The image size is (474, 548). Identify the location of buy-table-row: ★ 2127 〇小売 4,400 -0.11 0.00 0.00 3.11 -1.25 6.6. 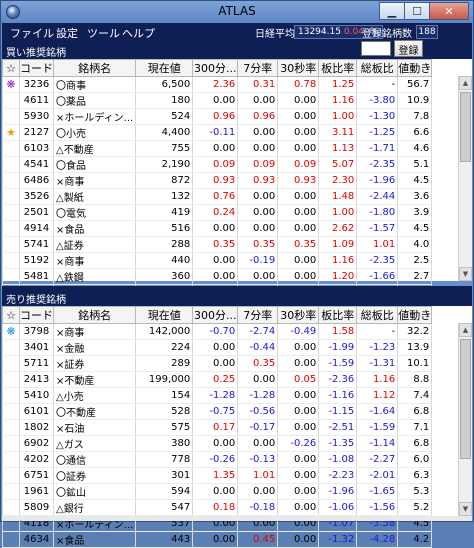
(217, 132).